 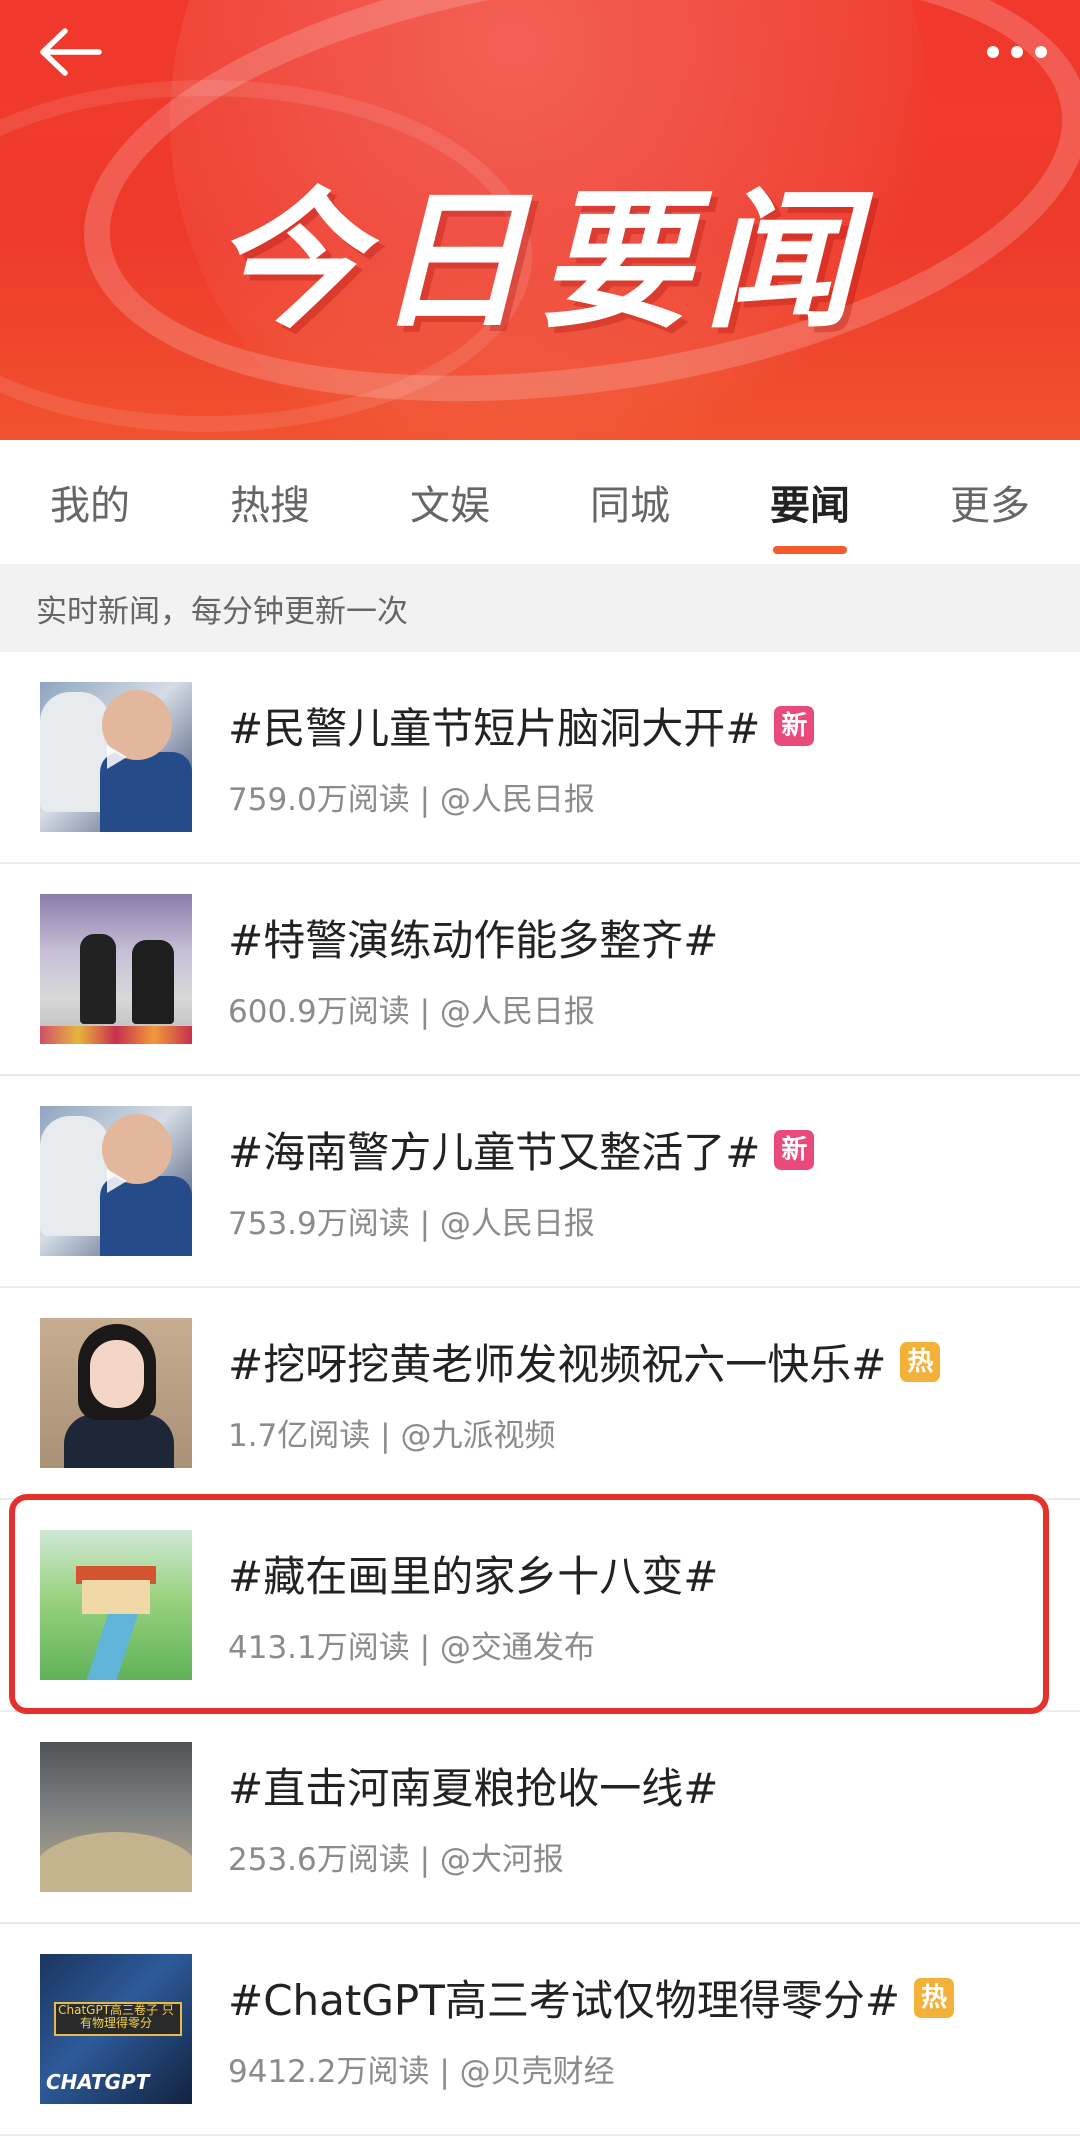 What do you see at coordinates (270, 506) in the screenshot?
I see `tab-label: 热搜` at bounding box center [270, 506].